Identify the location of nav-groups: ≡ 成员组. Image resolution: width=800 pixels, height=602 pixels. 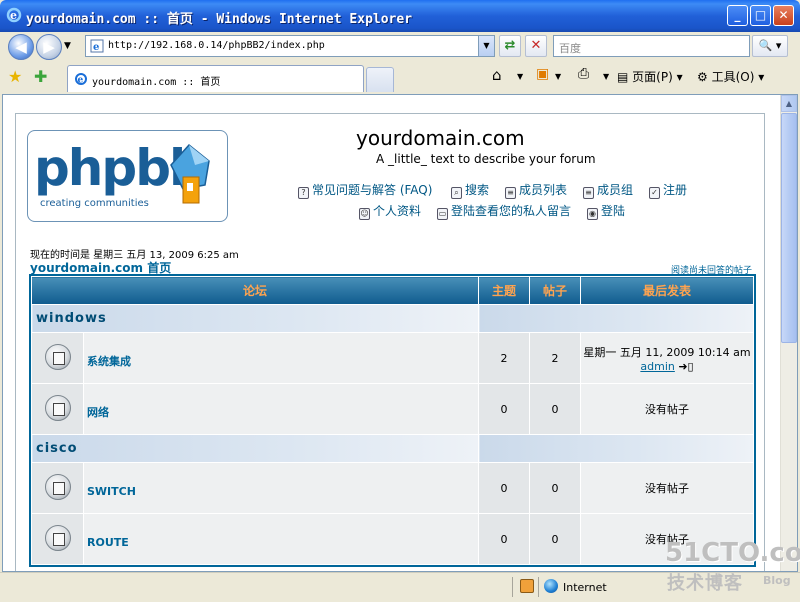
(608, 190).